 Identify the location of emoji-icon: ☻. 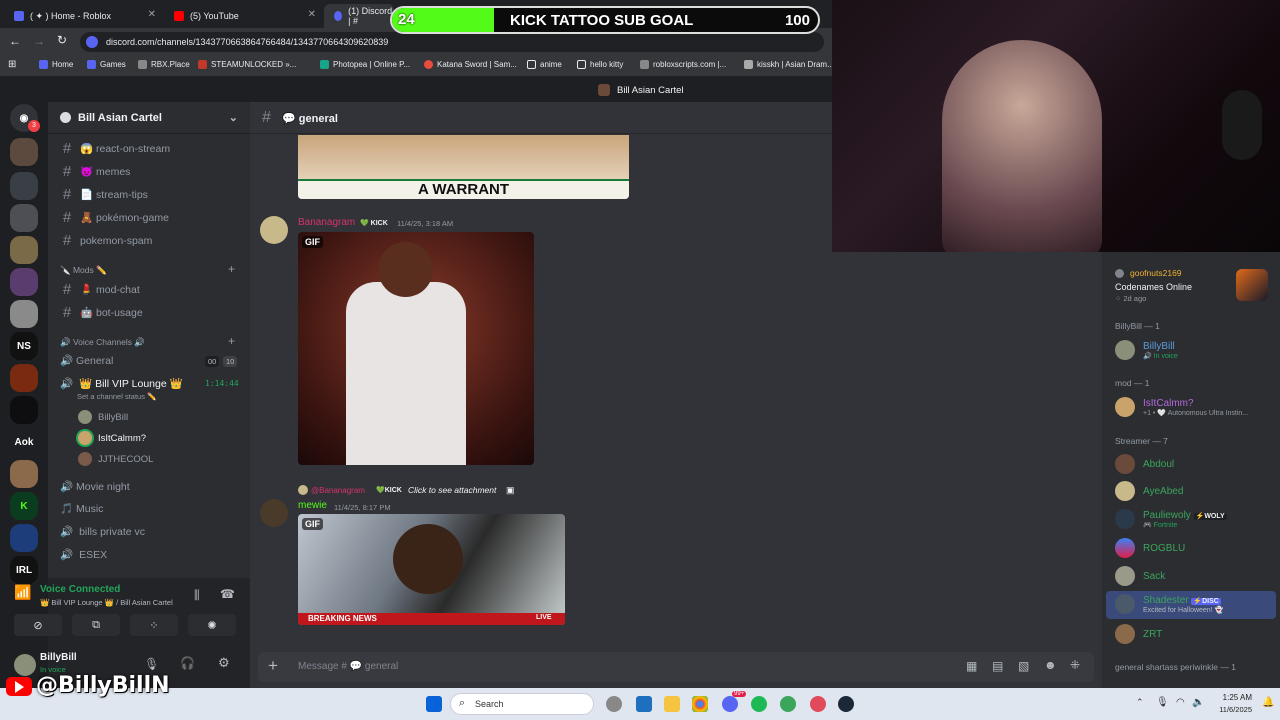
(1050, 665).